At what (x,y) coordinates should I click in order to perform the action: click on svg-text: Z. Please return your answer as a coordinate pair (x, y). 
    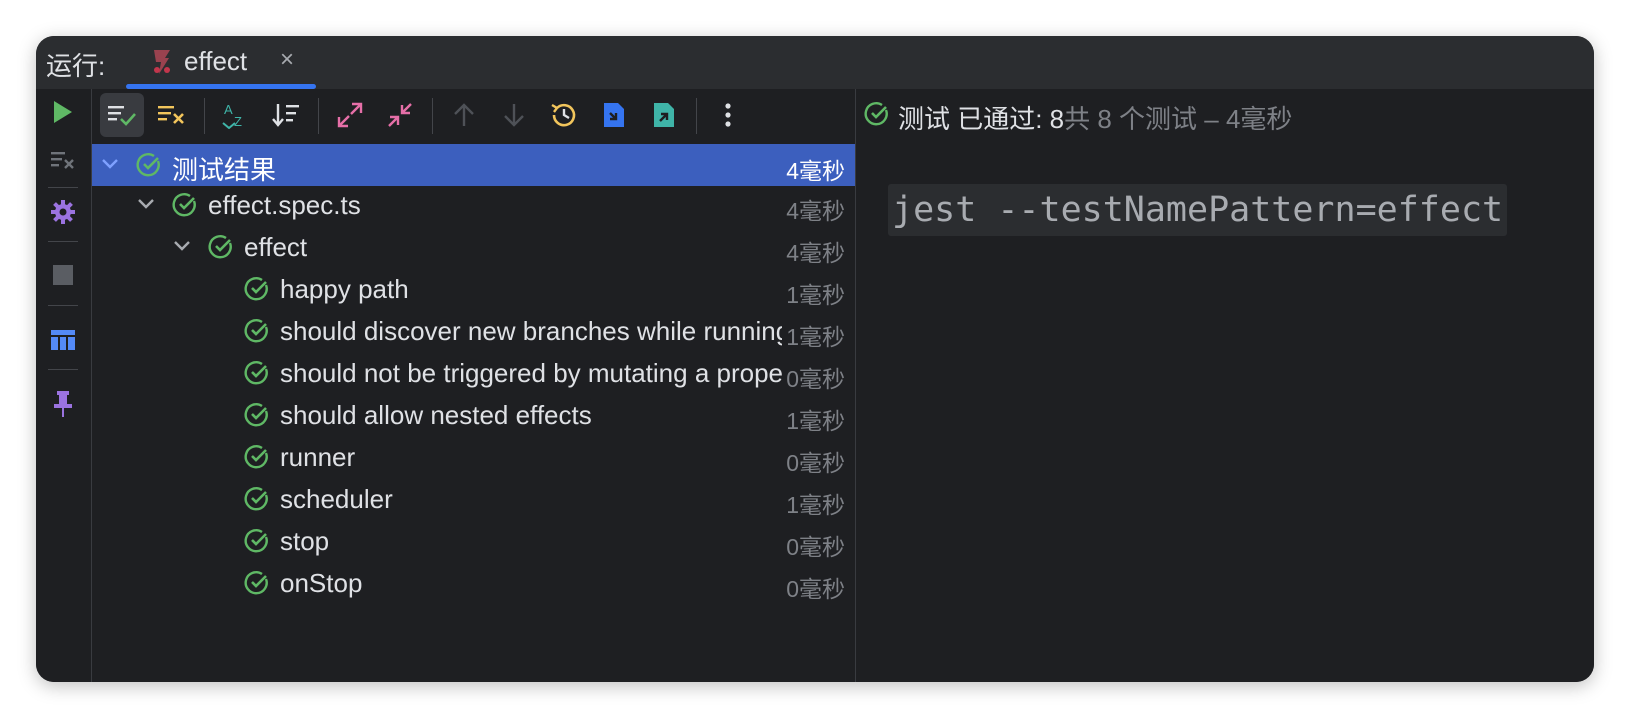
    Looking at the image, I should click on (238, 121).